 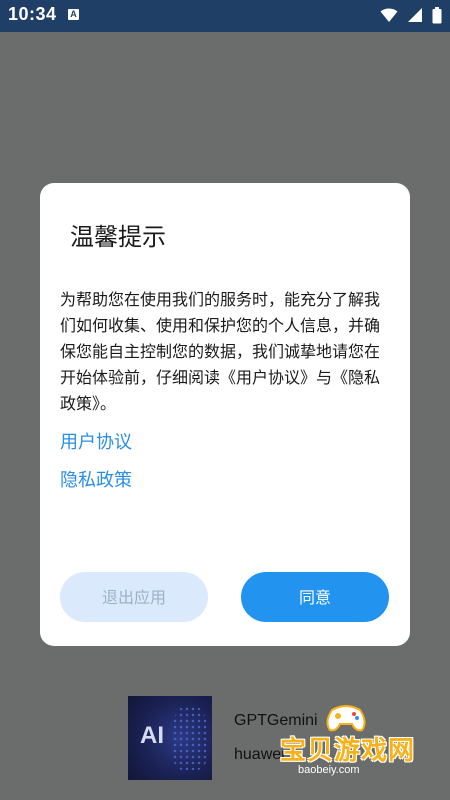 What do you see at coordinates (389, 15) in the screenshot?
I see `wifi-icon` at bounding box center [389, 15].